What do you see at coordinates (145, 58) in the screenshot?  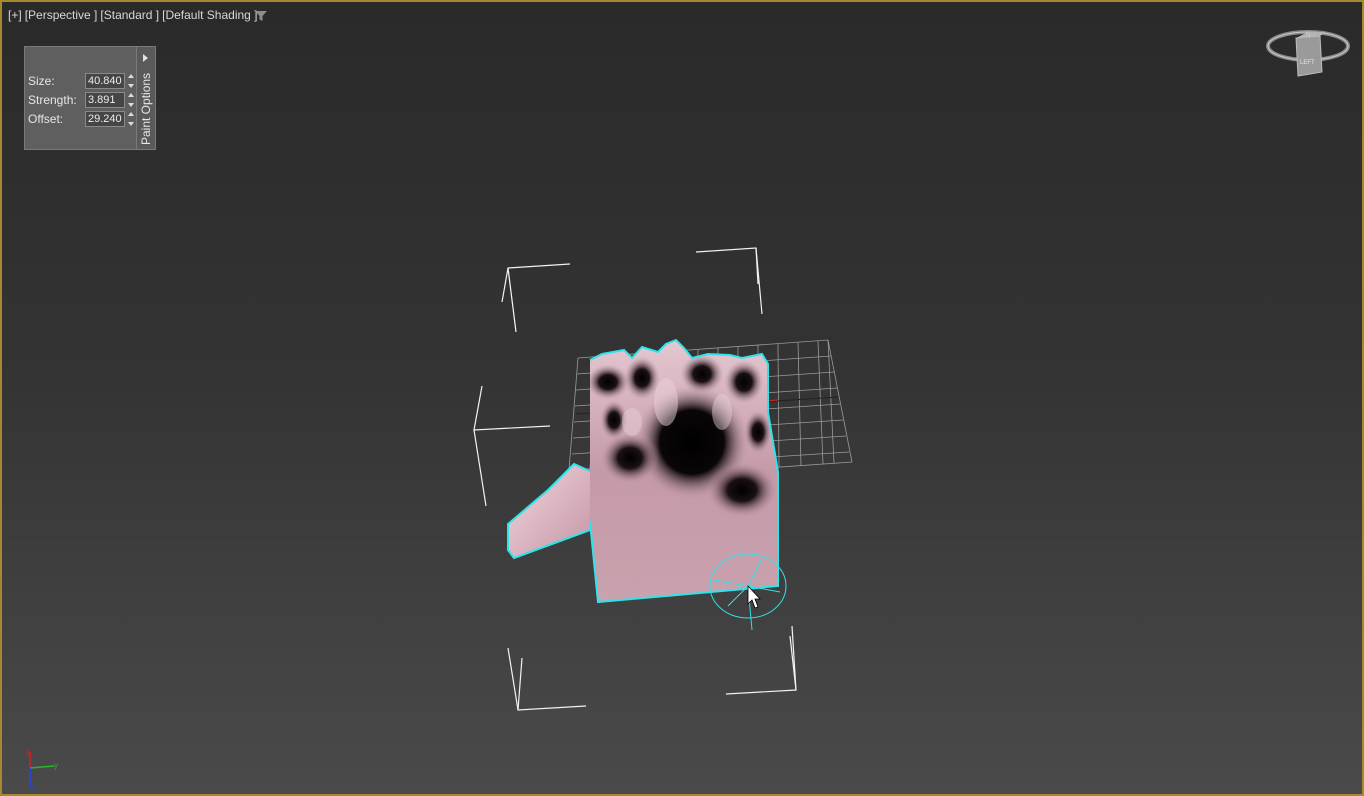 I see `expand-arrow-icon` at bounding box center [145, 58].